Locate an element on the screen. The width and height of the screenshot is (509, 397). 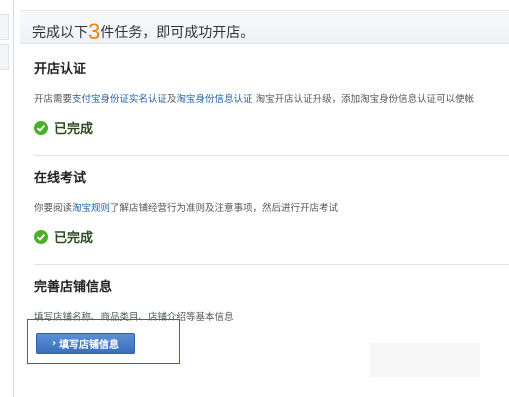
page-title: 完成以下3件任务，即可成功开店。 is located at coordinates (143, 30).